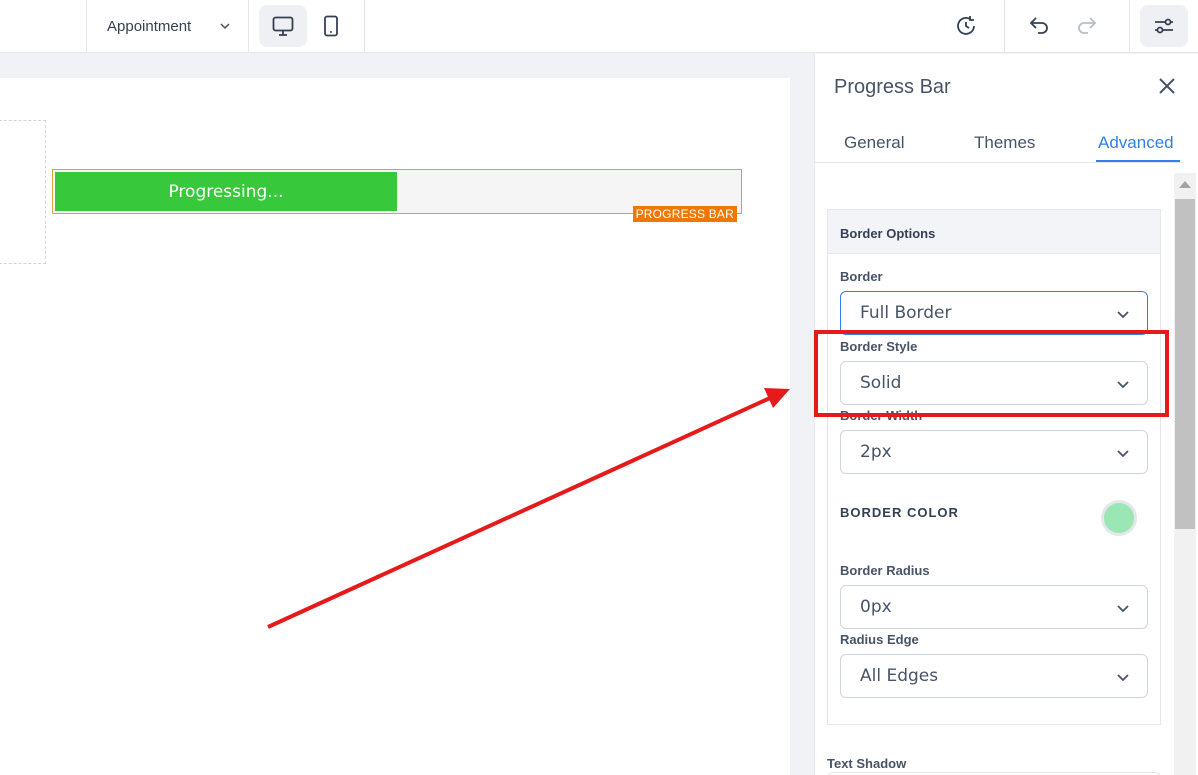 The width and height of the screenshot is (1198, 775). What do you see at coordinates (528, 508) in the screenshot?
I see `annotation-arrow` at bounding box center [528, 508].